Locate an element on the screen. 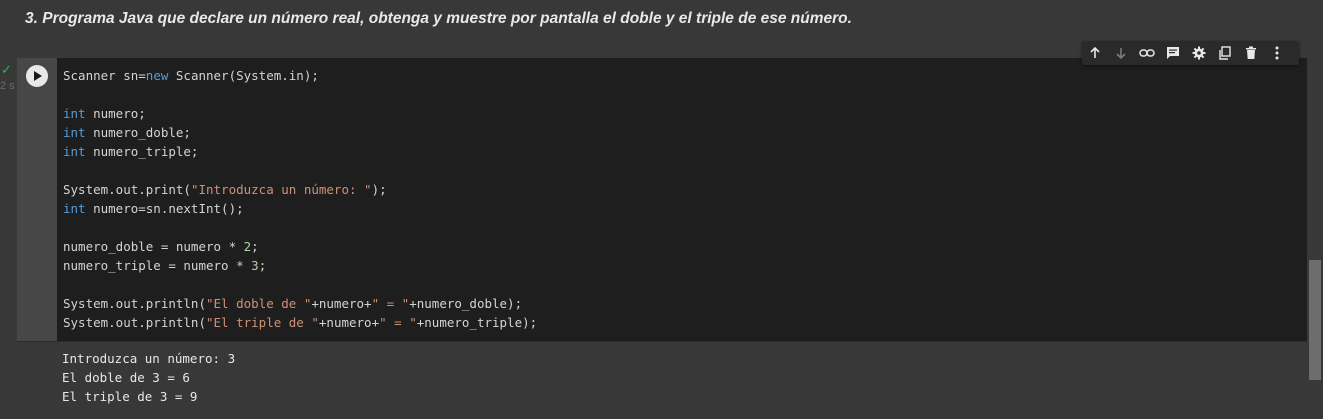 The width and height of the screenshot is (1323, 419). cell-toolbar is located at coordinates (1190, 53).